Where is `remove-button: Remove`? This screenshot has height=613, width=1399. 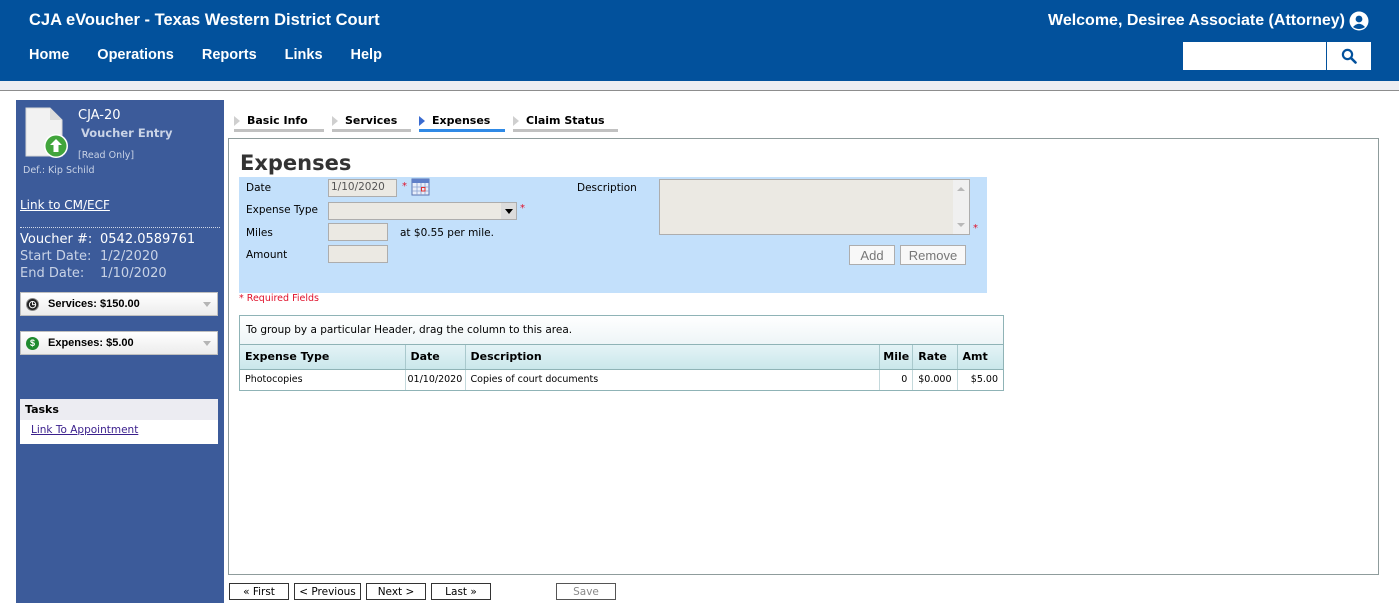 remove-button: Remove is located at coordinates (933, 255).